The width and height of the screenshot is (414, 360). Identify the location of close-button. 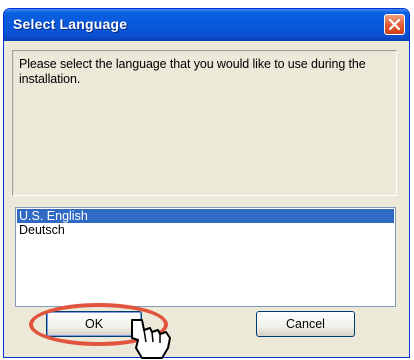
(394, 24).